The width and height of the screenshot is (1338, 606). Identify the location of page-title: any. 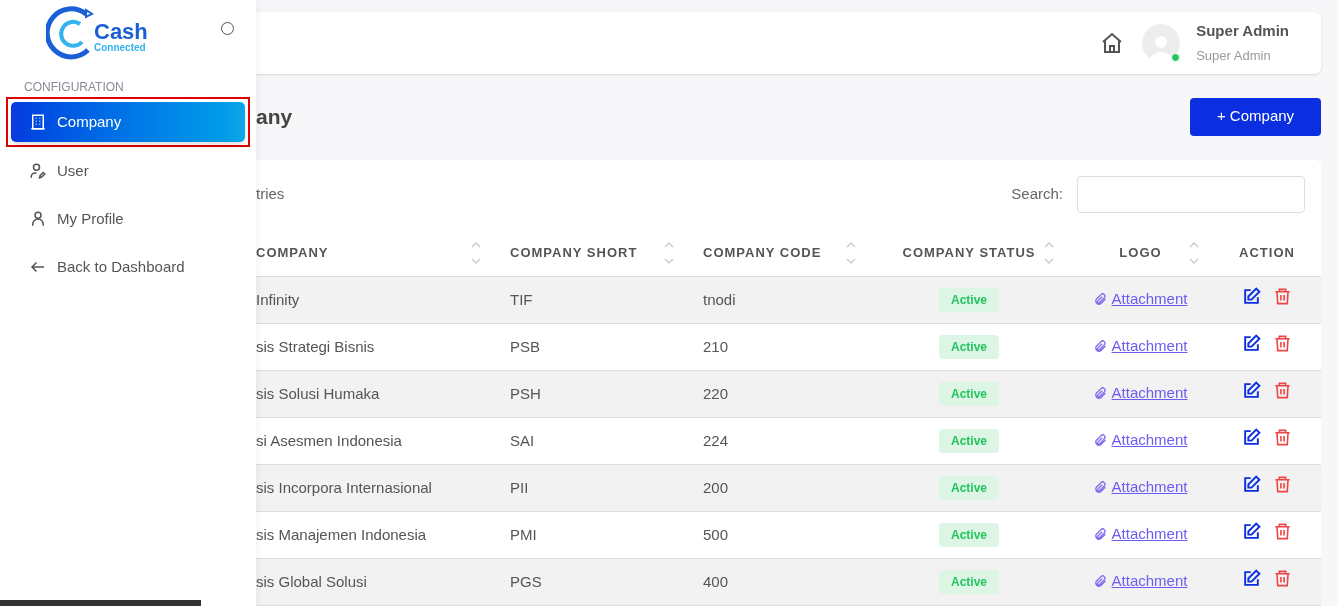
(274, 116).